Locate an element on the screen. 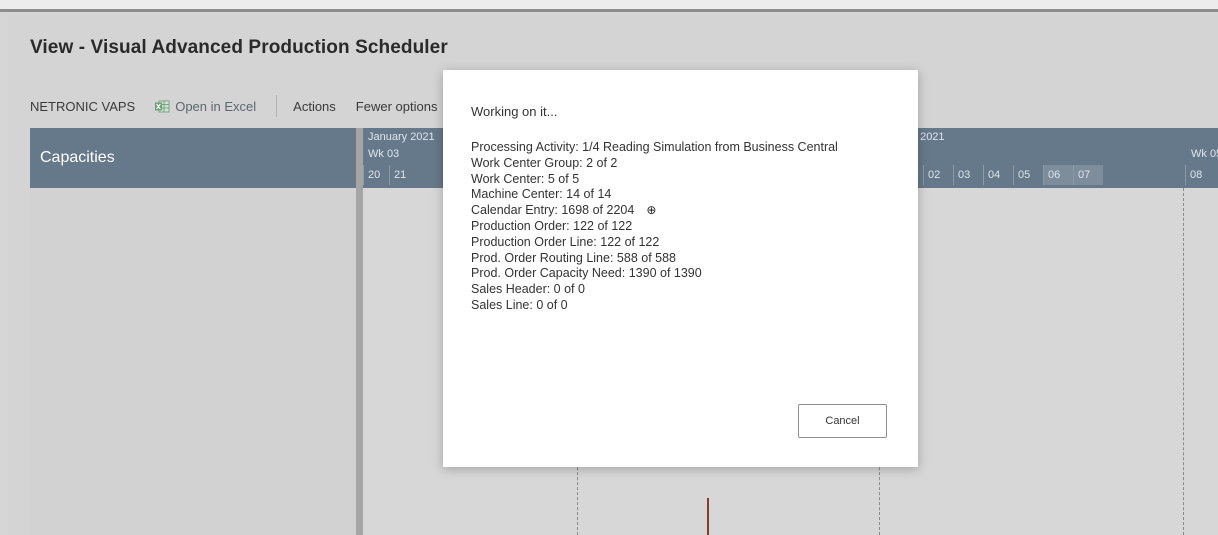  timeline-day: 02 is located at coordinates (938, 175).